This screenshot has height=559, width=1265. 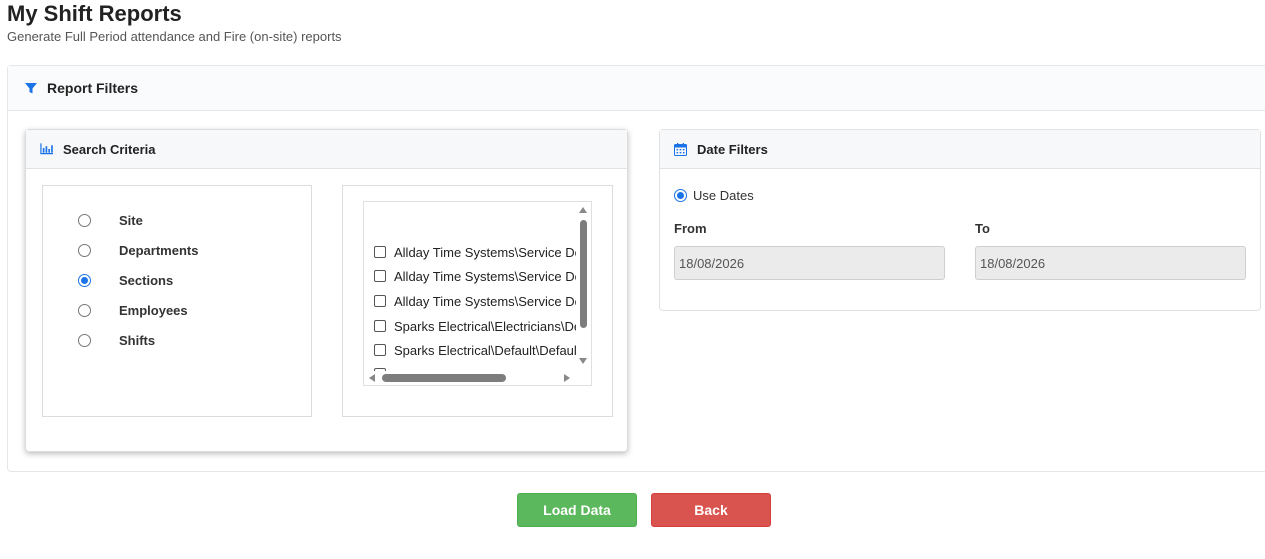 I want to click on filter-icon, so click(x=31, y=88).